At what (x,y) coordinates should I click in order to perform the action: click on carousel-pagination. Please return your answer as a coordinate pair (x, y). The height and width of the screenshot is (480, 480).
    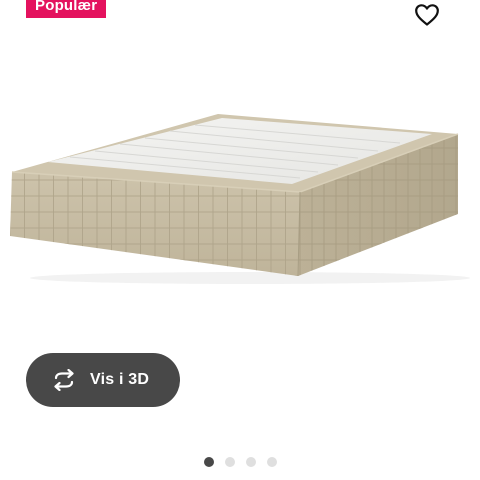
    Looking at the image, I should click on (240, 462).